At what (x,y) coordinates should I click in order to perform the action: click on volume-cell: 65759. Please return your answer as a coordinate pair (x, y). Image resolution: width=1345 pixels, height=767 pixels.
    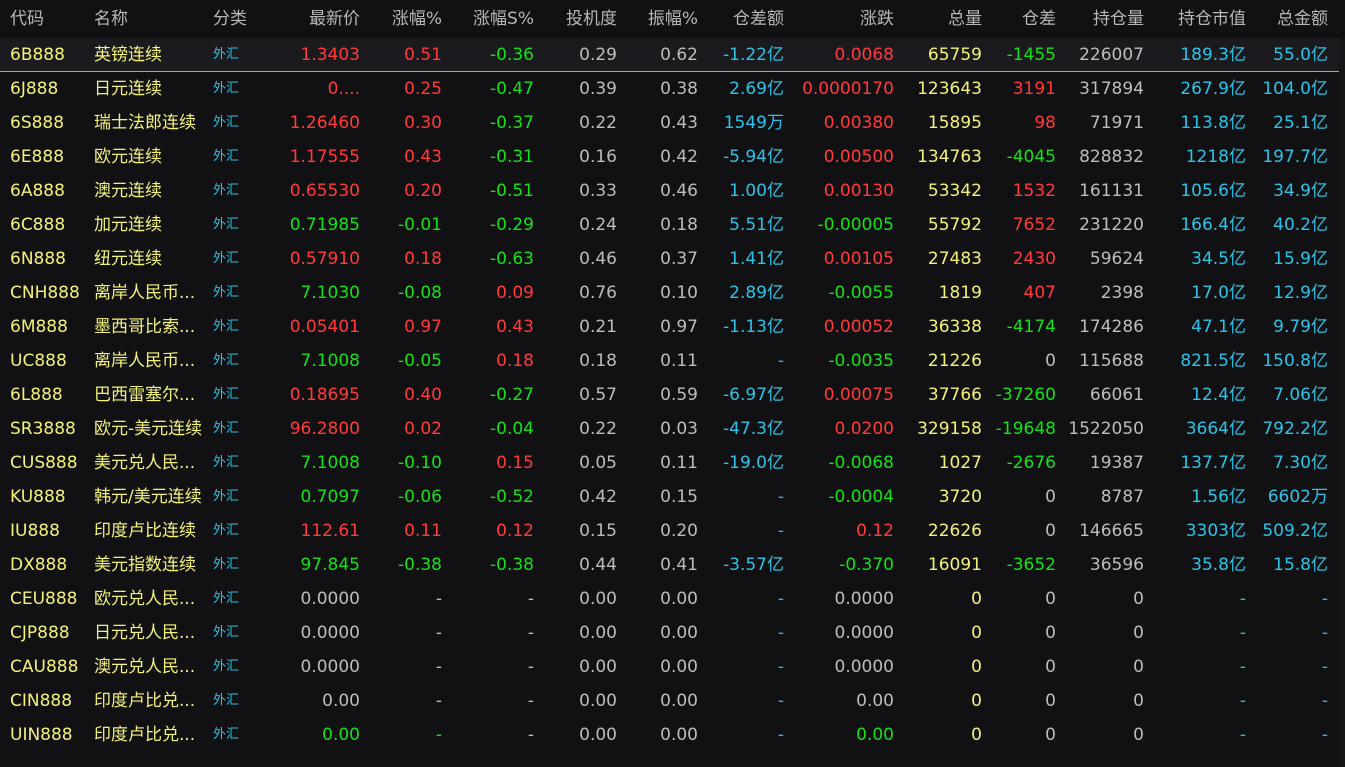
    Looking at the image, I should click on (954, 55).